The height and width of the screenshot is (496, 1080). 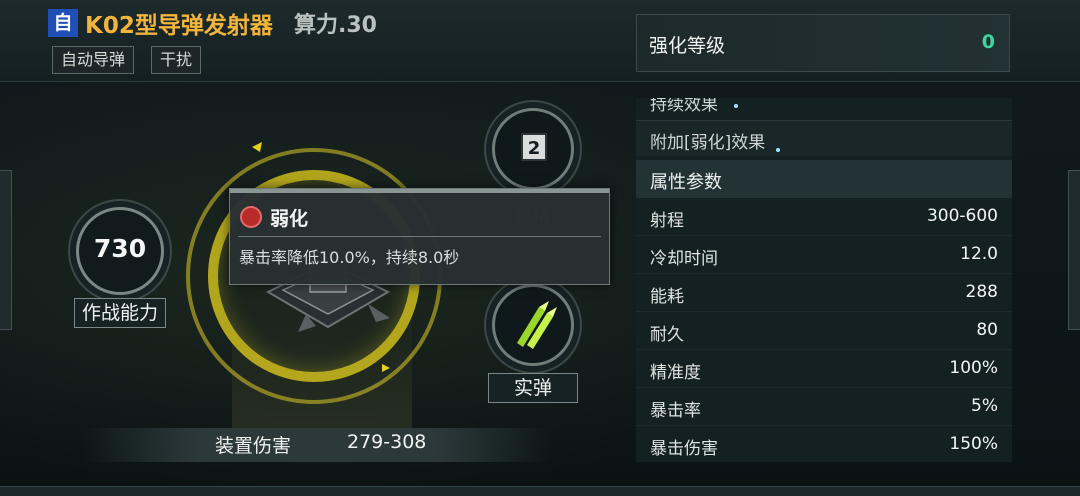 I want to click on damage-label: 装置伤害, so click(x=253, y=446).